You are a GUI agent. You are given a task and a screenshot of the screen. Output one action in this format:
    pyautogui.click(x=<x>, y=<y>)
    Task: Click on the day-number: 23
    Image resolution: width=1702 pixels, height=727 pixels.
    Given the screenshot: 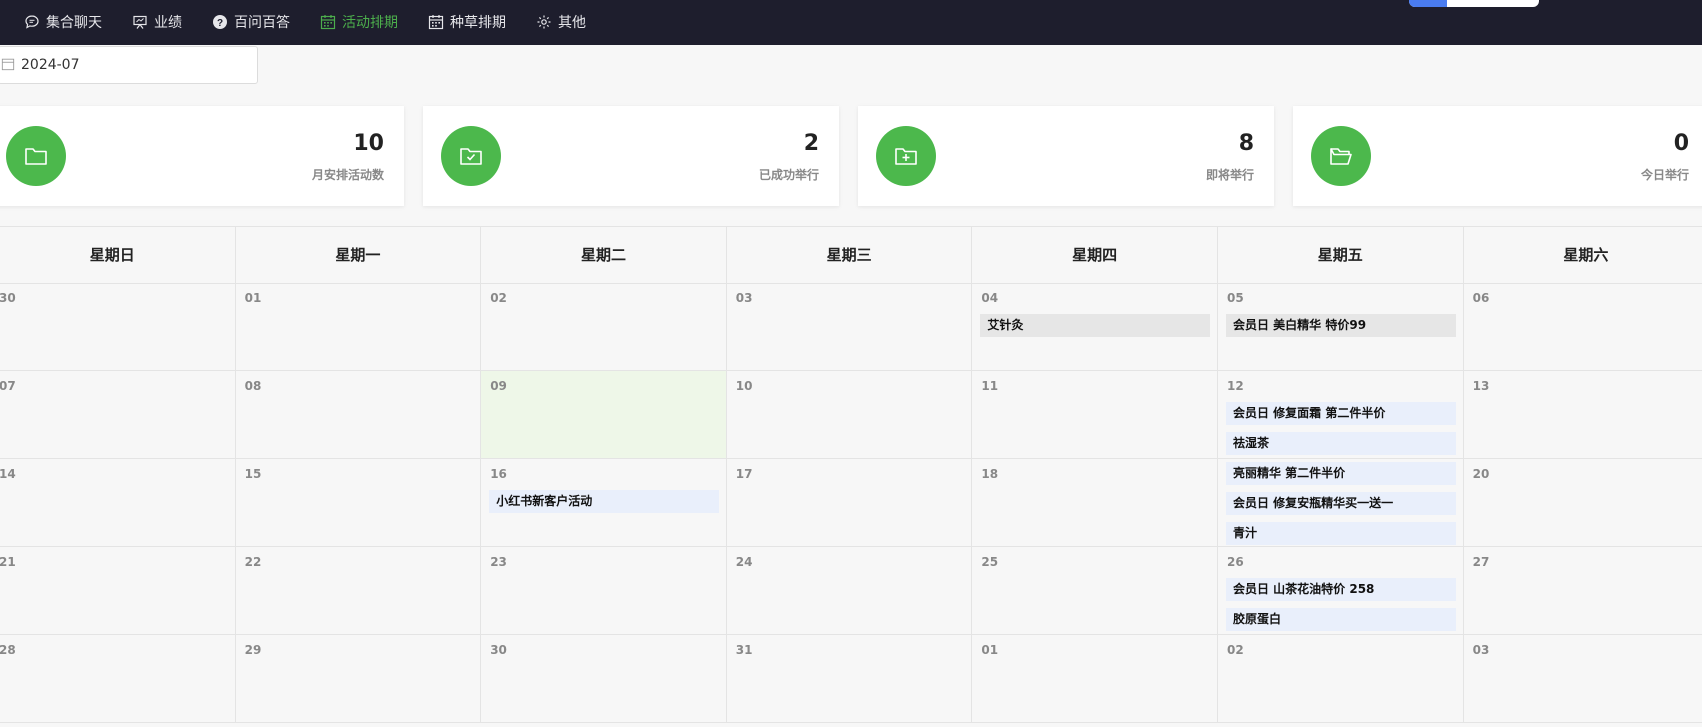 What is the action you would take?
    pyautogui.click(x=498, y=562)
    